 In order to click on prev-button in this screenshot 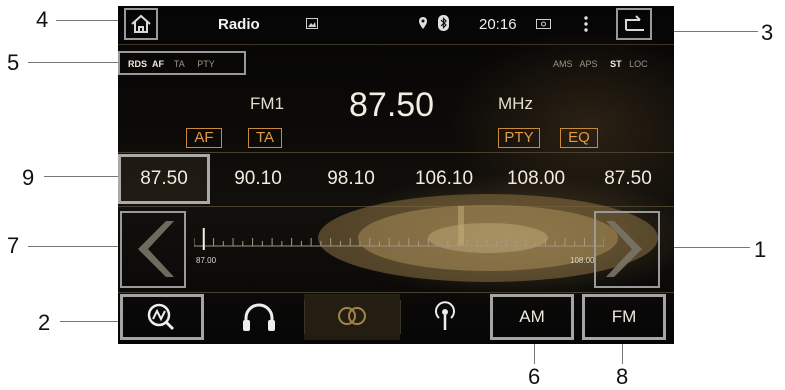, I will do `click(153, 249)`.